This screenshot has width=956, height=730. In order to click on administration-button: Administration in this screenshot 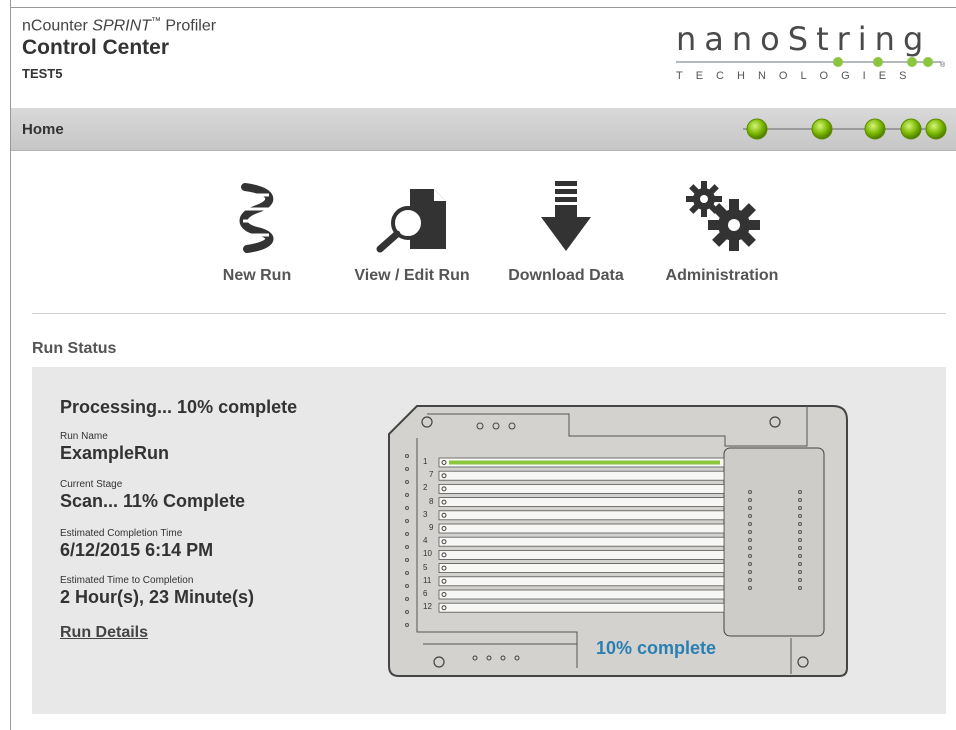, I will do `click(722, 231)`.